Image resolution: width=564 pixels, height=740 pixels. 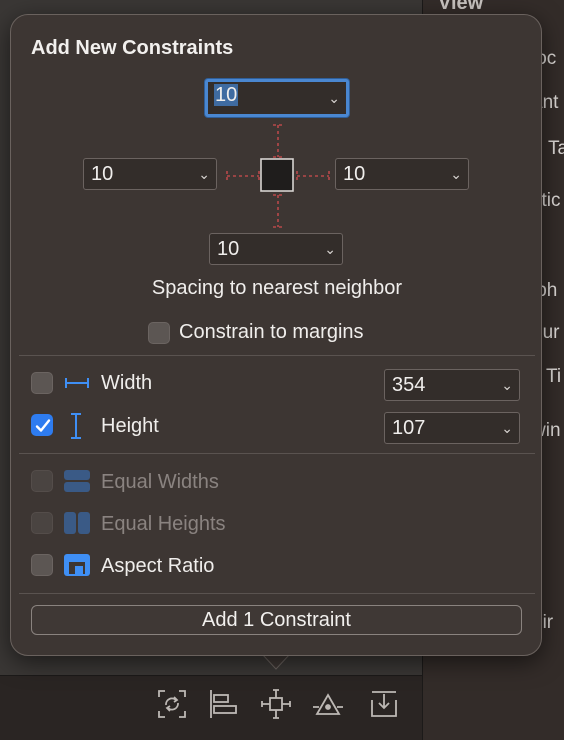 What do you see at coordinates (158, 566) in the screenshot?
I see `aspect-ratio-label: Aspect Ratio` at bounding box center [158, 566].